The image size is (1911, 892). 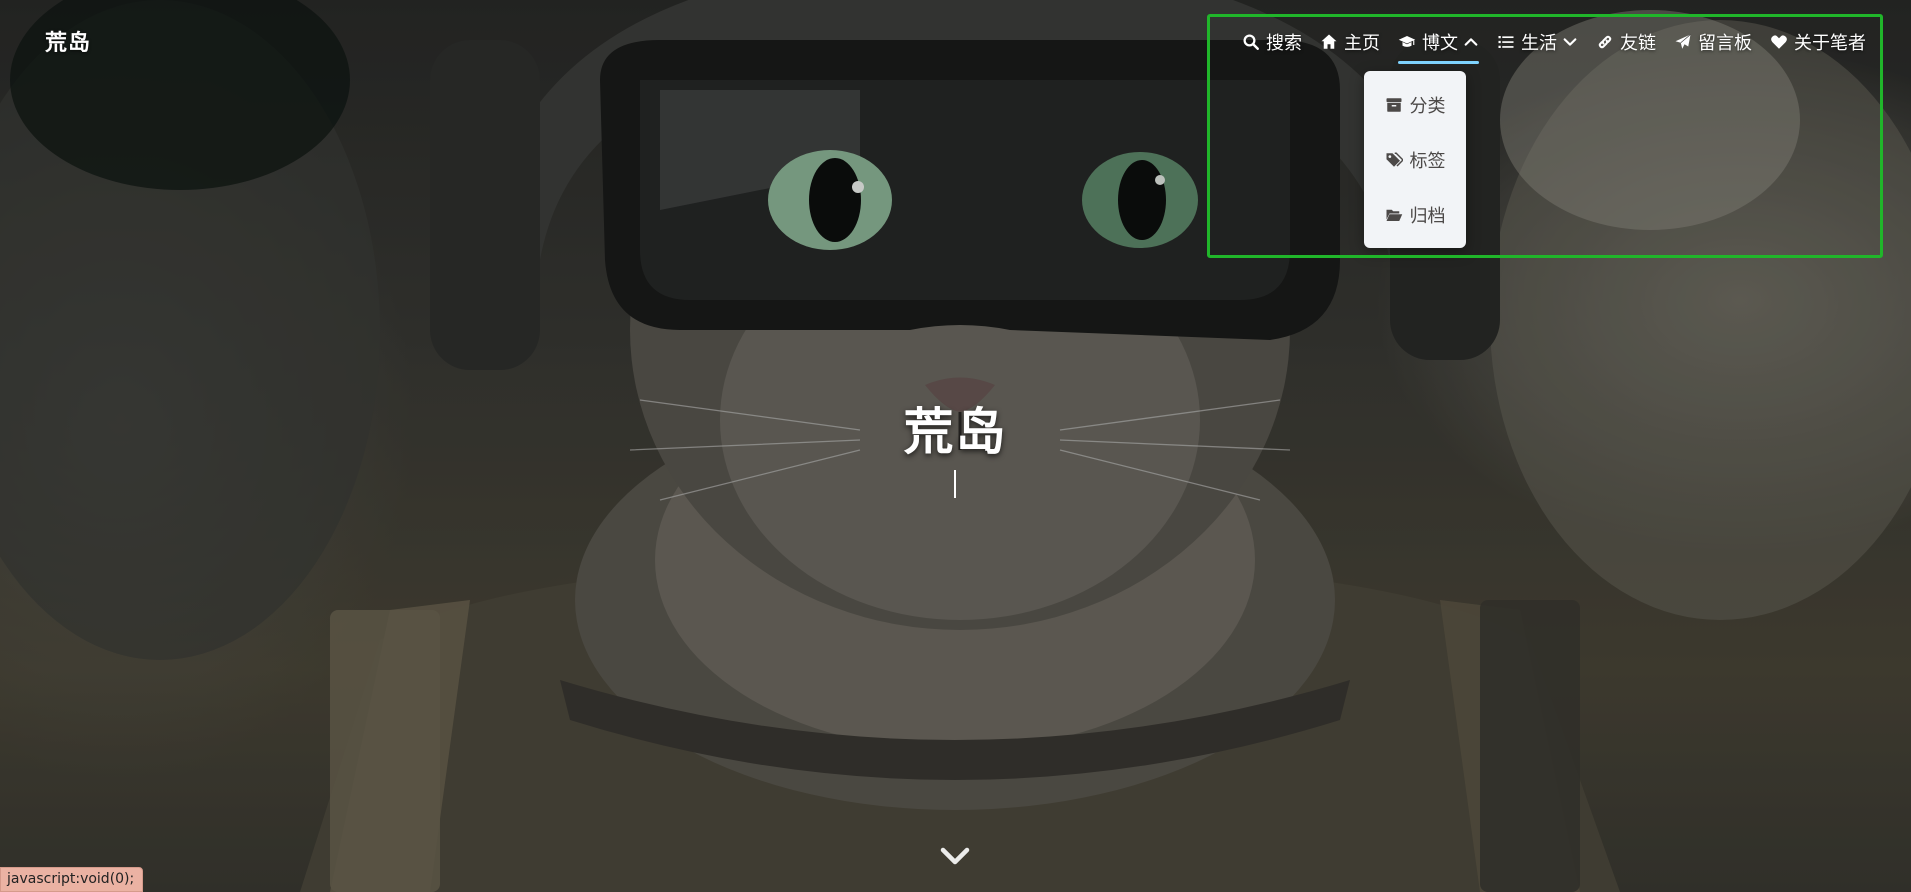 I want to click on nav-item-label: 留言板, so click(x=1725, y=43).